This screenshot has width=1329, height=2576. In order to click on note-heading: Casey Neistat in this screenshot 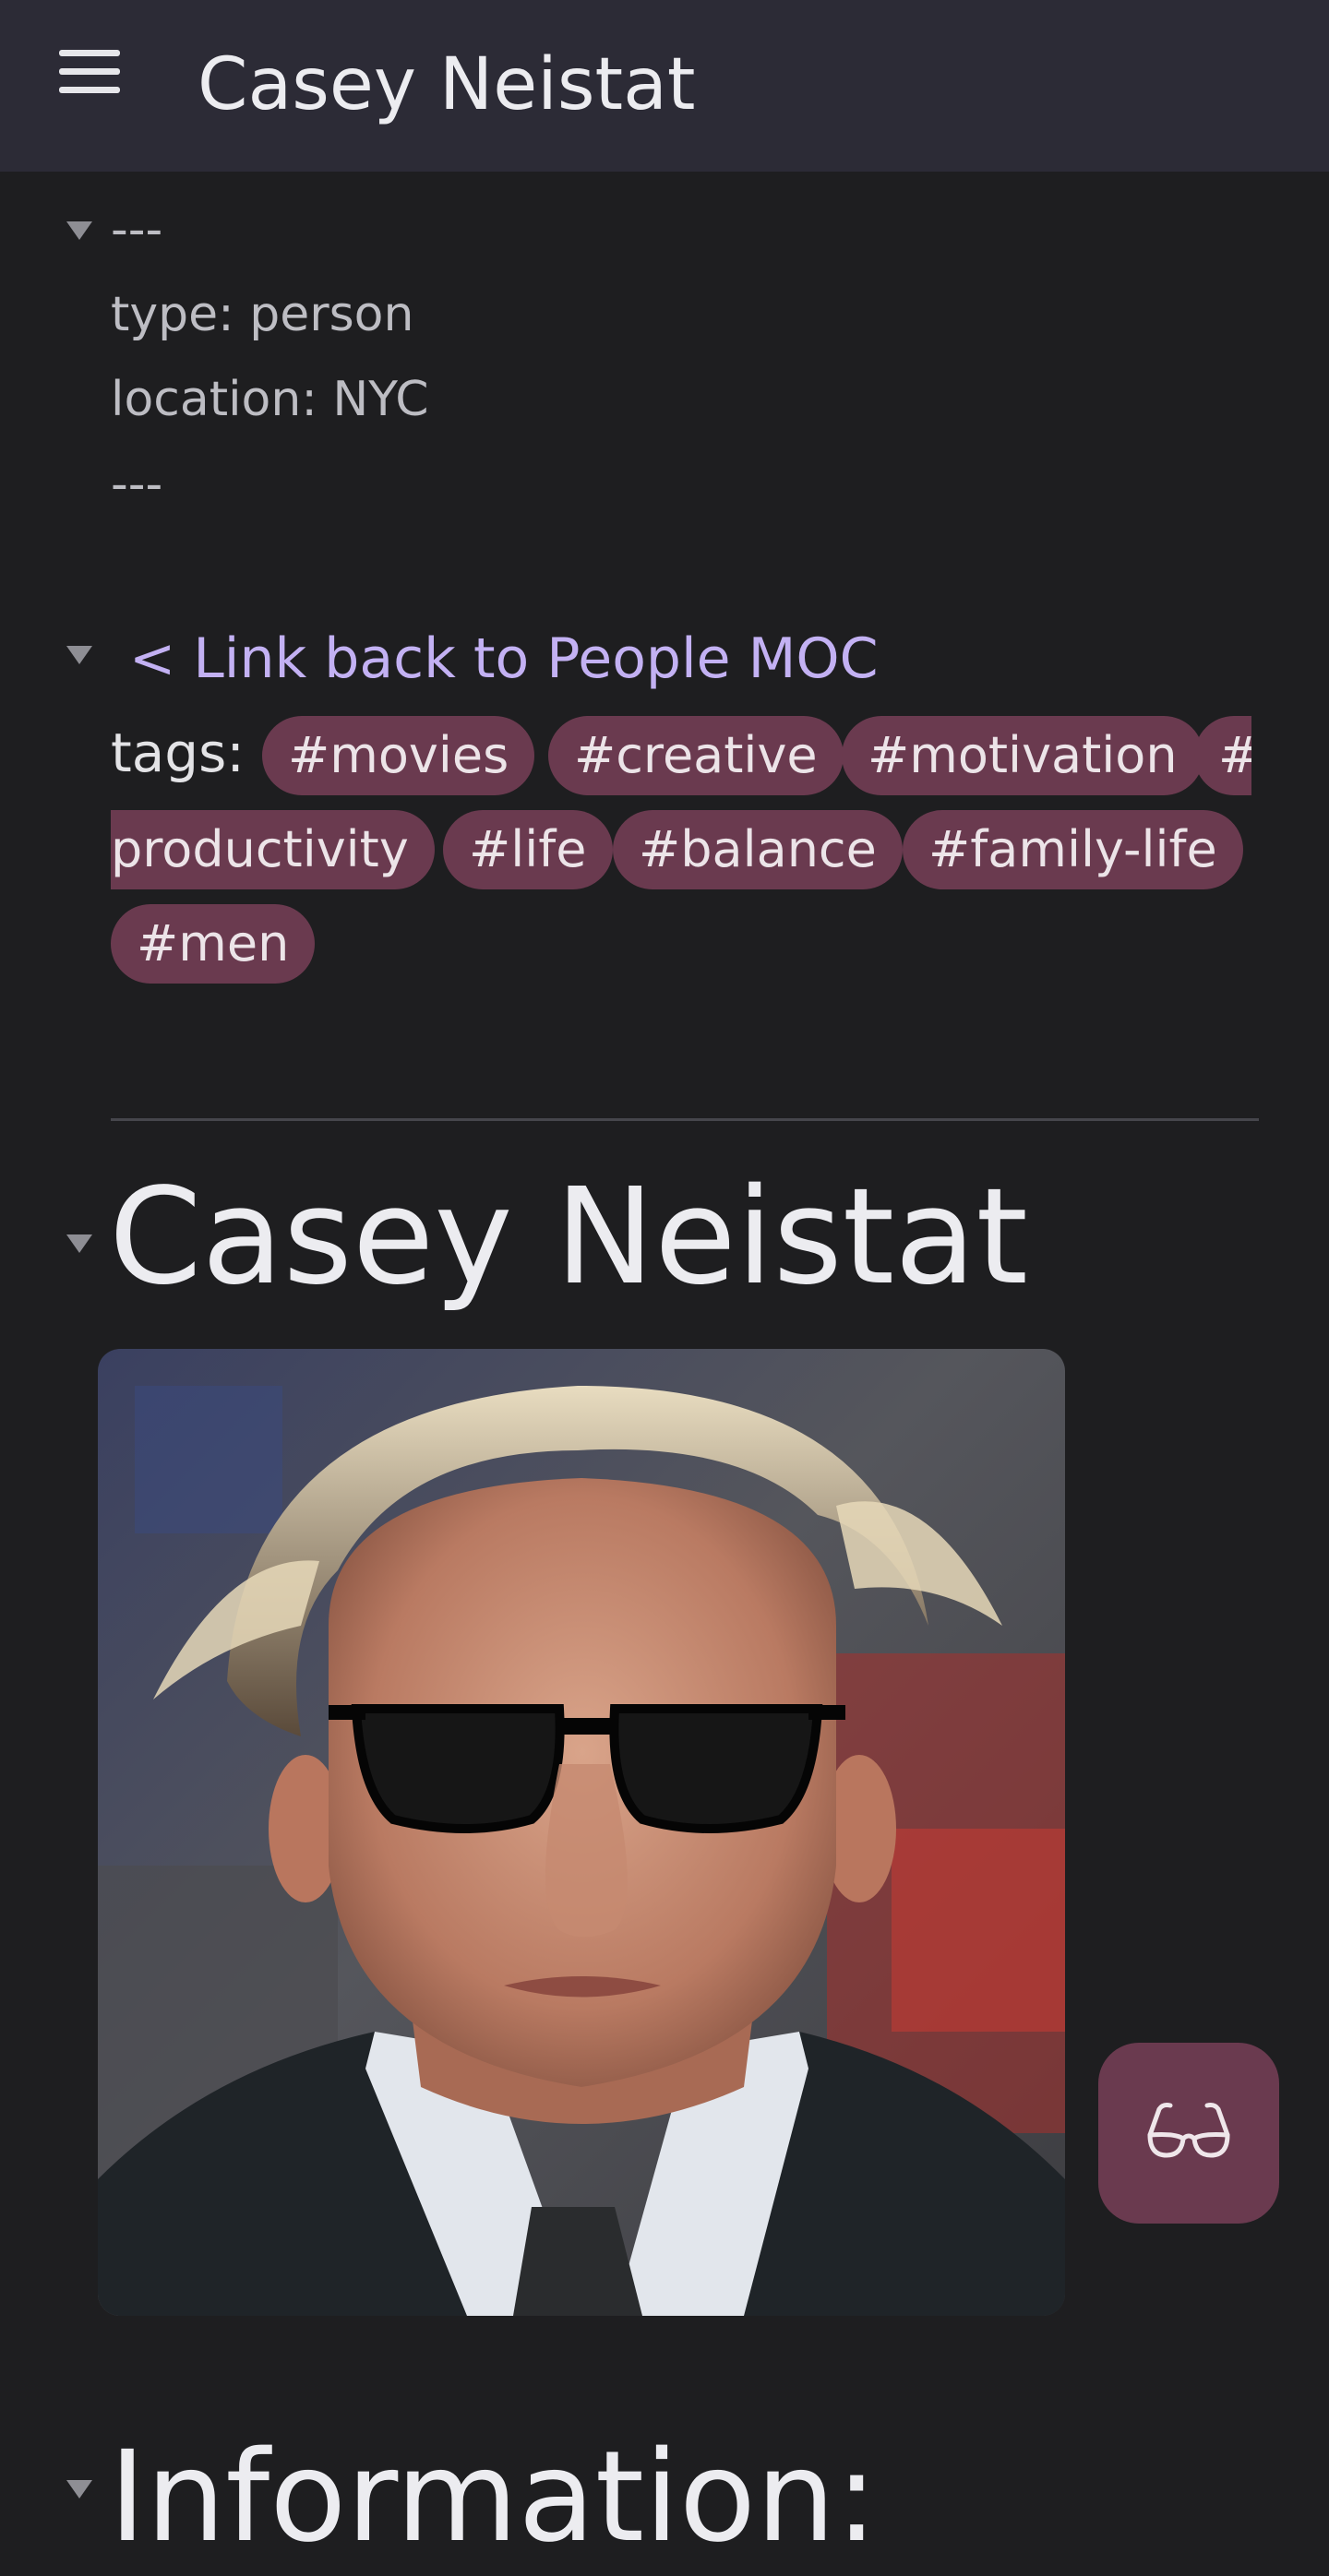, I will do `click(569, 1236)`.